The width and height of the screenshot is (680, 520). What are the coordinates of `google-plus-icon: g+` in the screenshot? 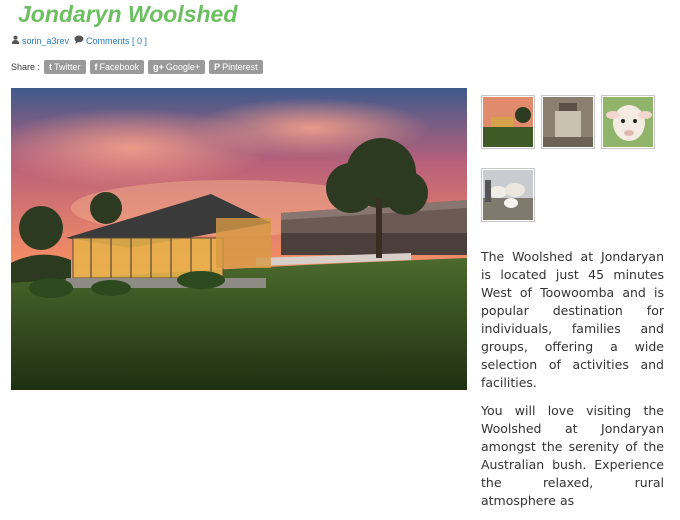 It's located at (158, 67).